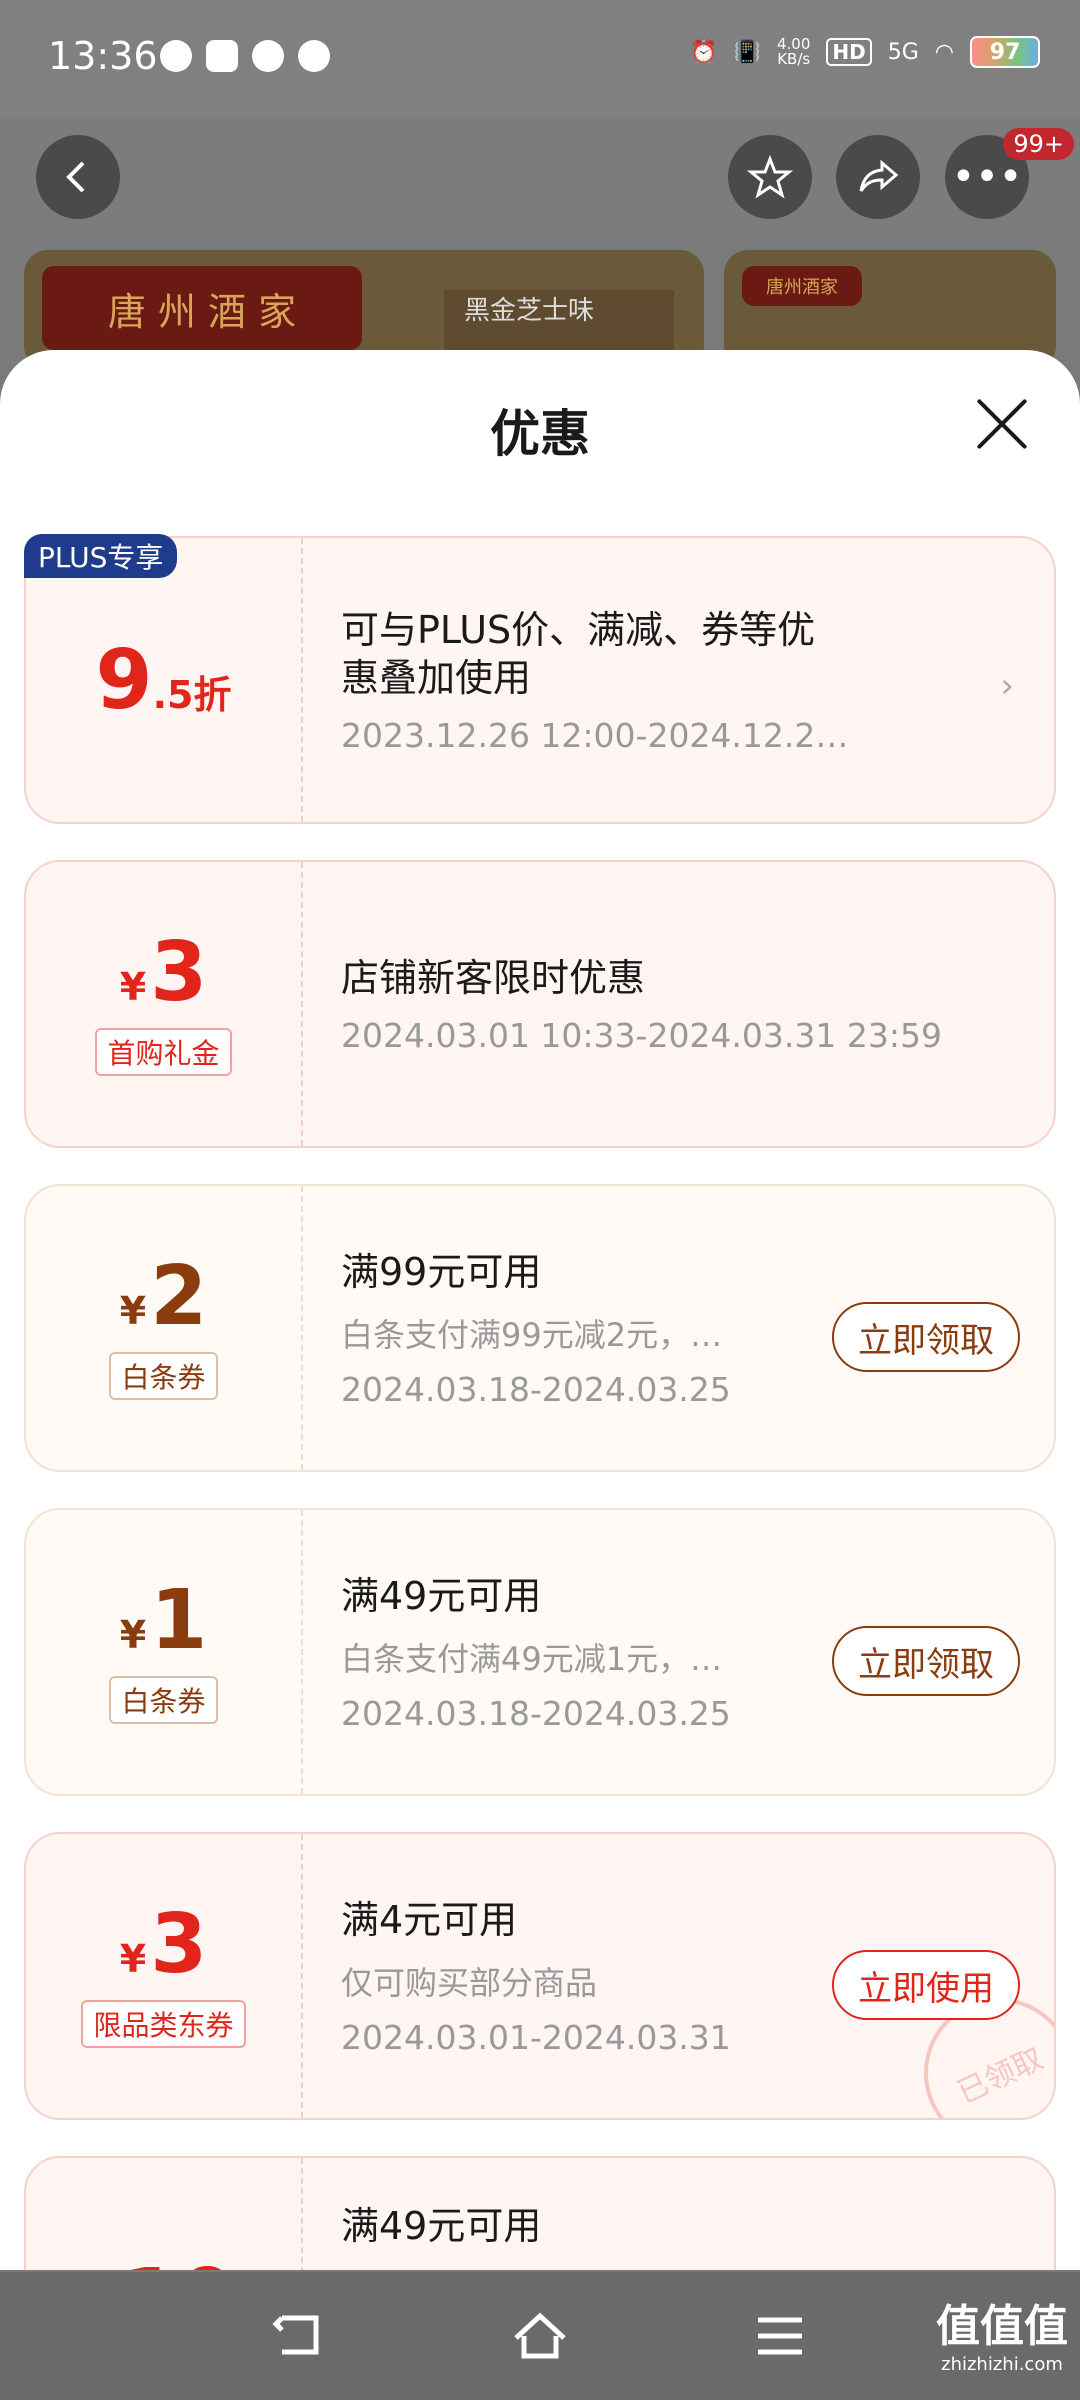 The width and height of the screenshot is (1080, 2400). I want to click on coupon-tag: 限品类东券, so click(163, 2024).